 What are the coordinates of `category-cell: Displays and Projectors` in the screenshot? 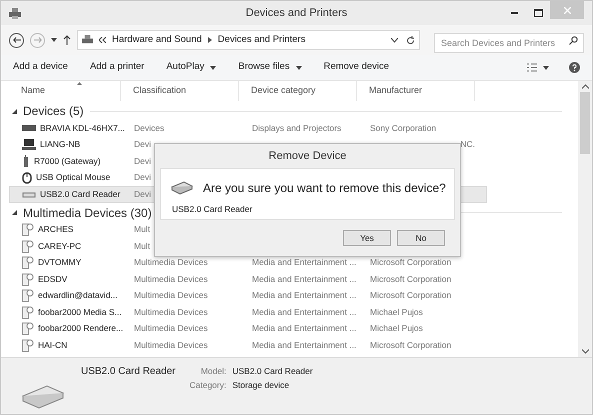 It's located at (297, 127).